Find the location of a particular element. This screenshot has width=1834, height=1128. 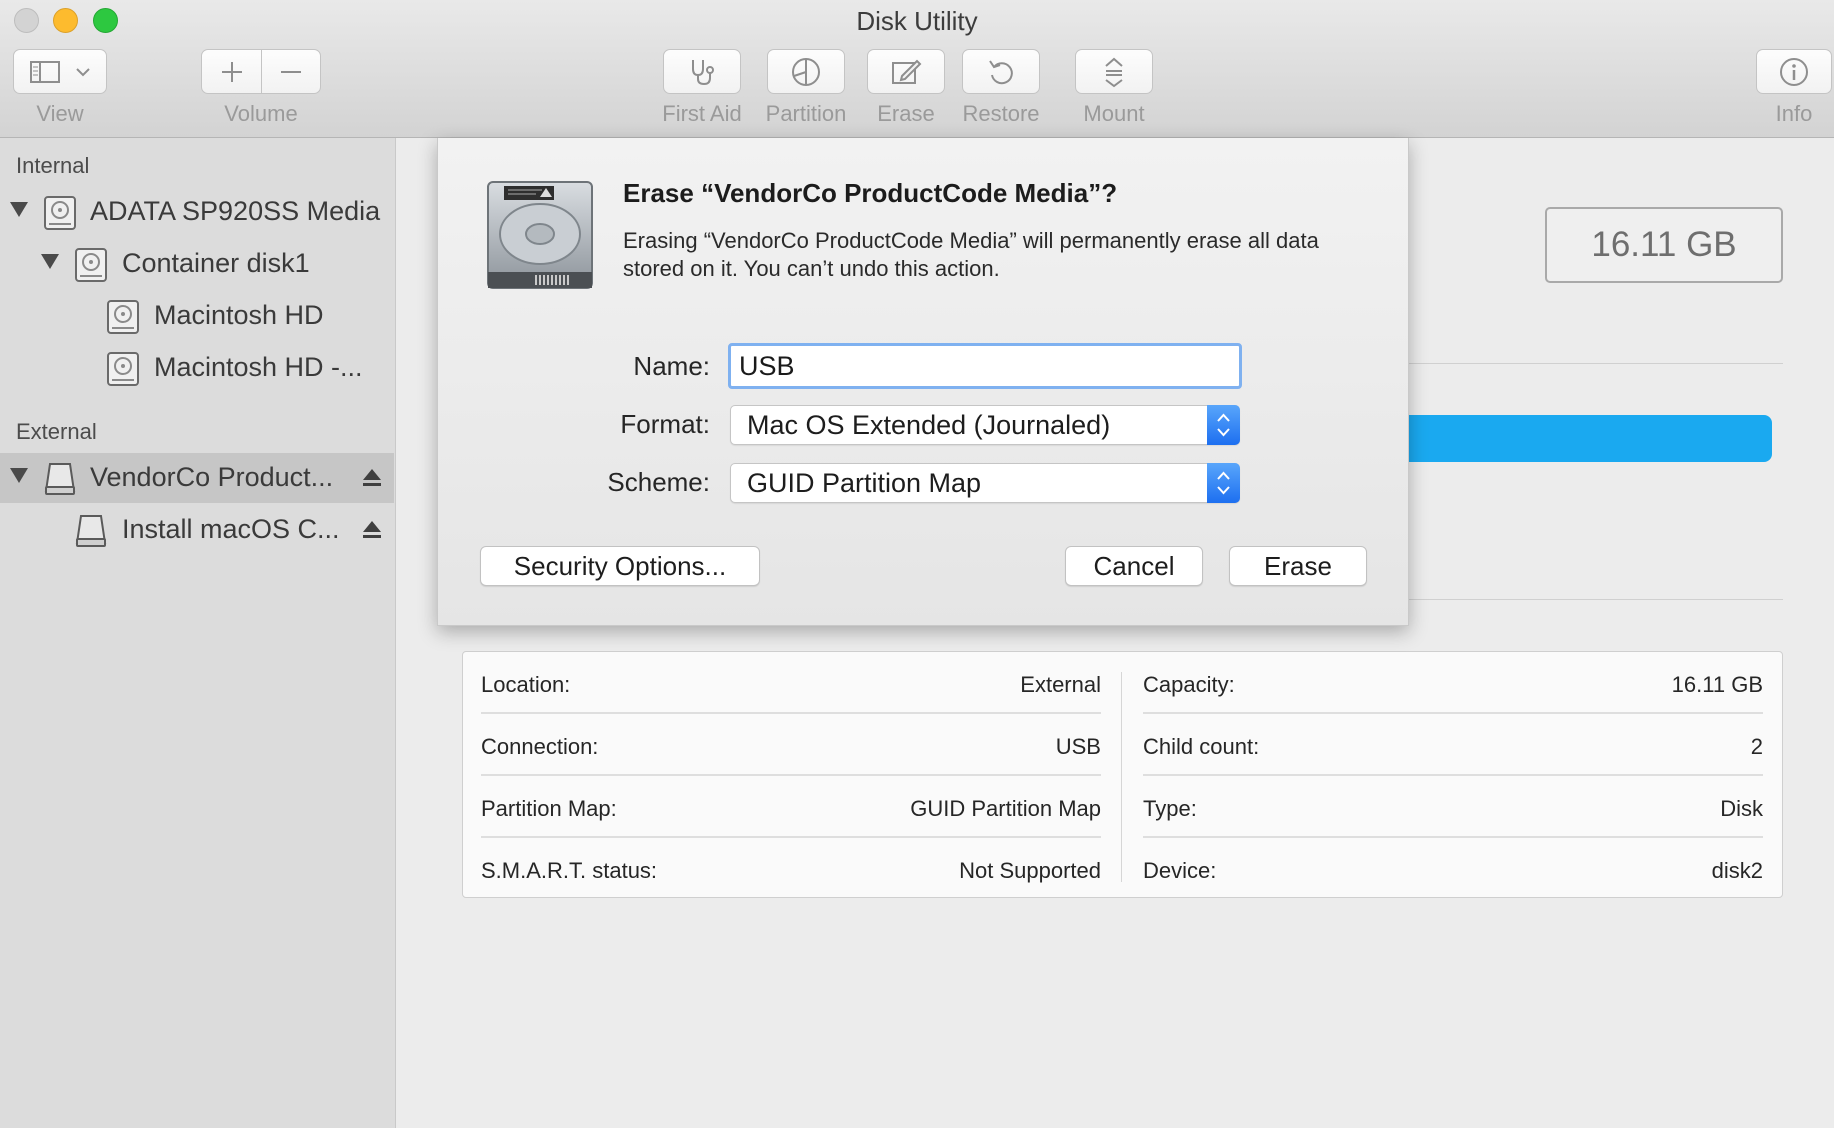

erase-toolbar-button is located at coordinates (906, 71).